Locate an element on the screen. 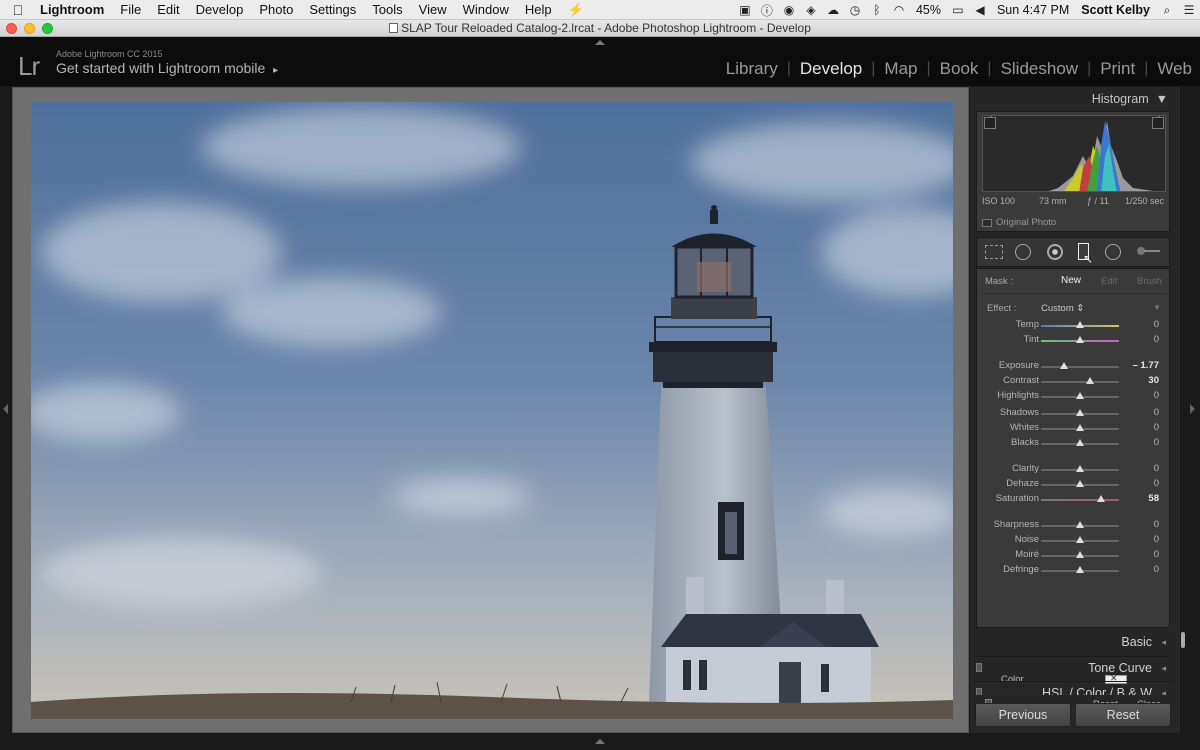 This screenshot has height=750, width=1200. red-eye-icon is located at coordinates (1055, 252).